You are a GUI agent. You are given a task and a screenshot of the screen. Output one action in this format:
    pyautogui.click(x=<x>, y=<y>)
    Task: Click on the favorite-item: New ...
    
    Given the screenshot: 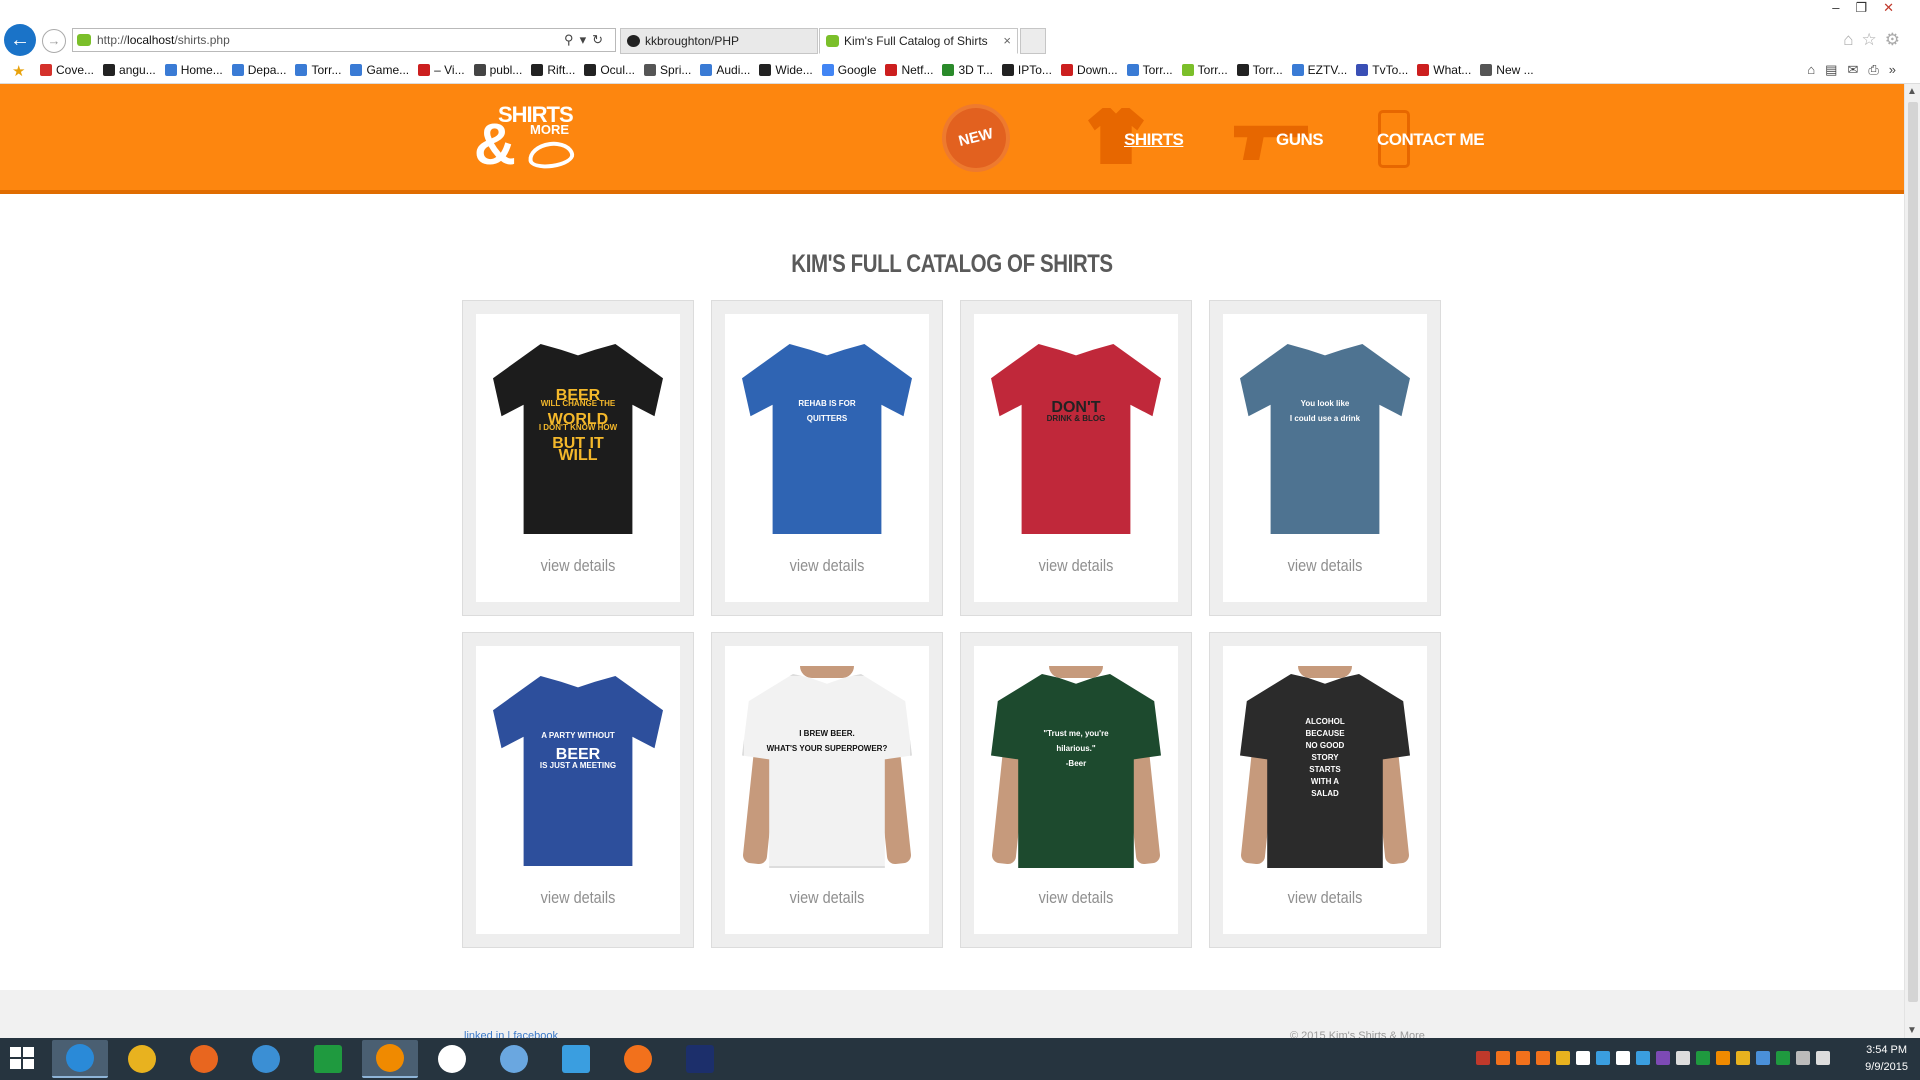 What is the action you would take?
    pyautogui.click(x=1507, y=70)
    